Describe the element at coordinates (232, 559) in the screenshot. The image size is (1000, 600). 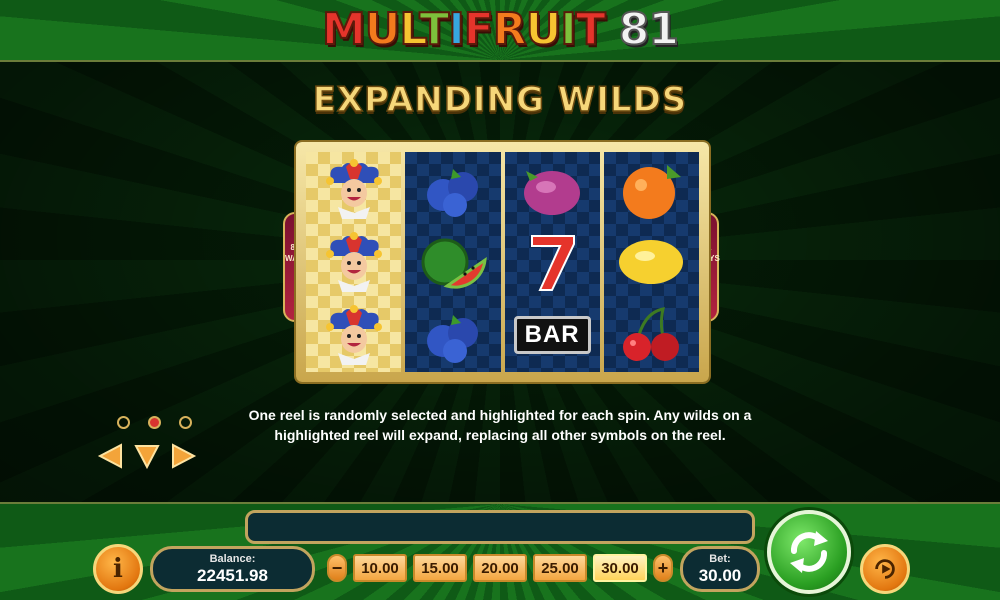
I see `balance-label: Balance:` at that location.